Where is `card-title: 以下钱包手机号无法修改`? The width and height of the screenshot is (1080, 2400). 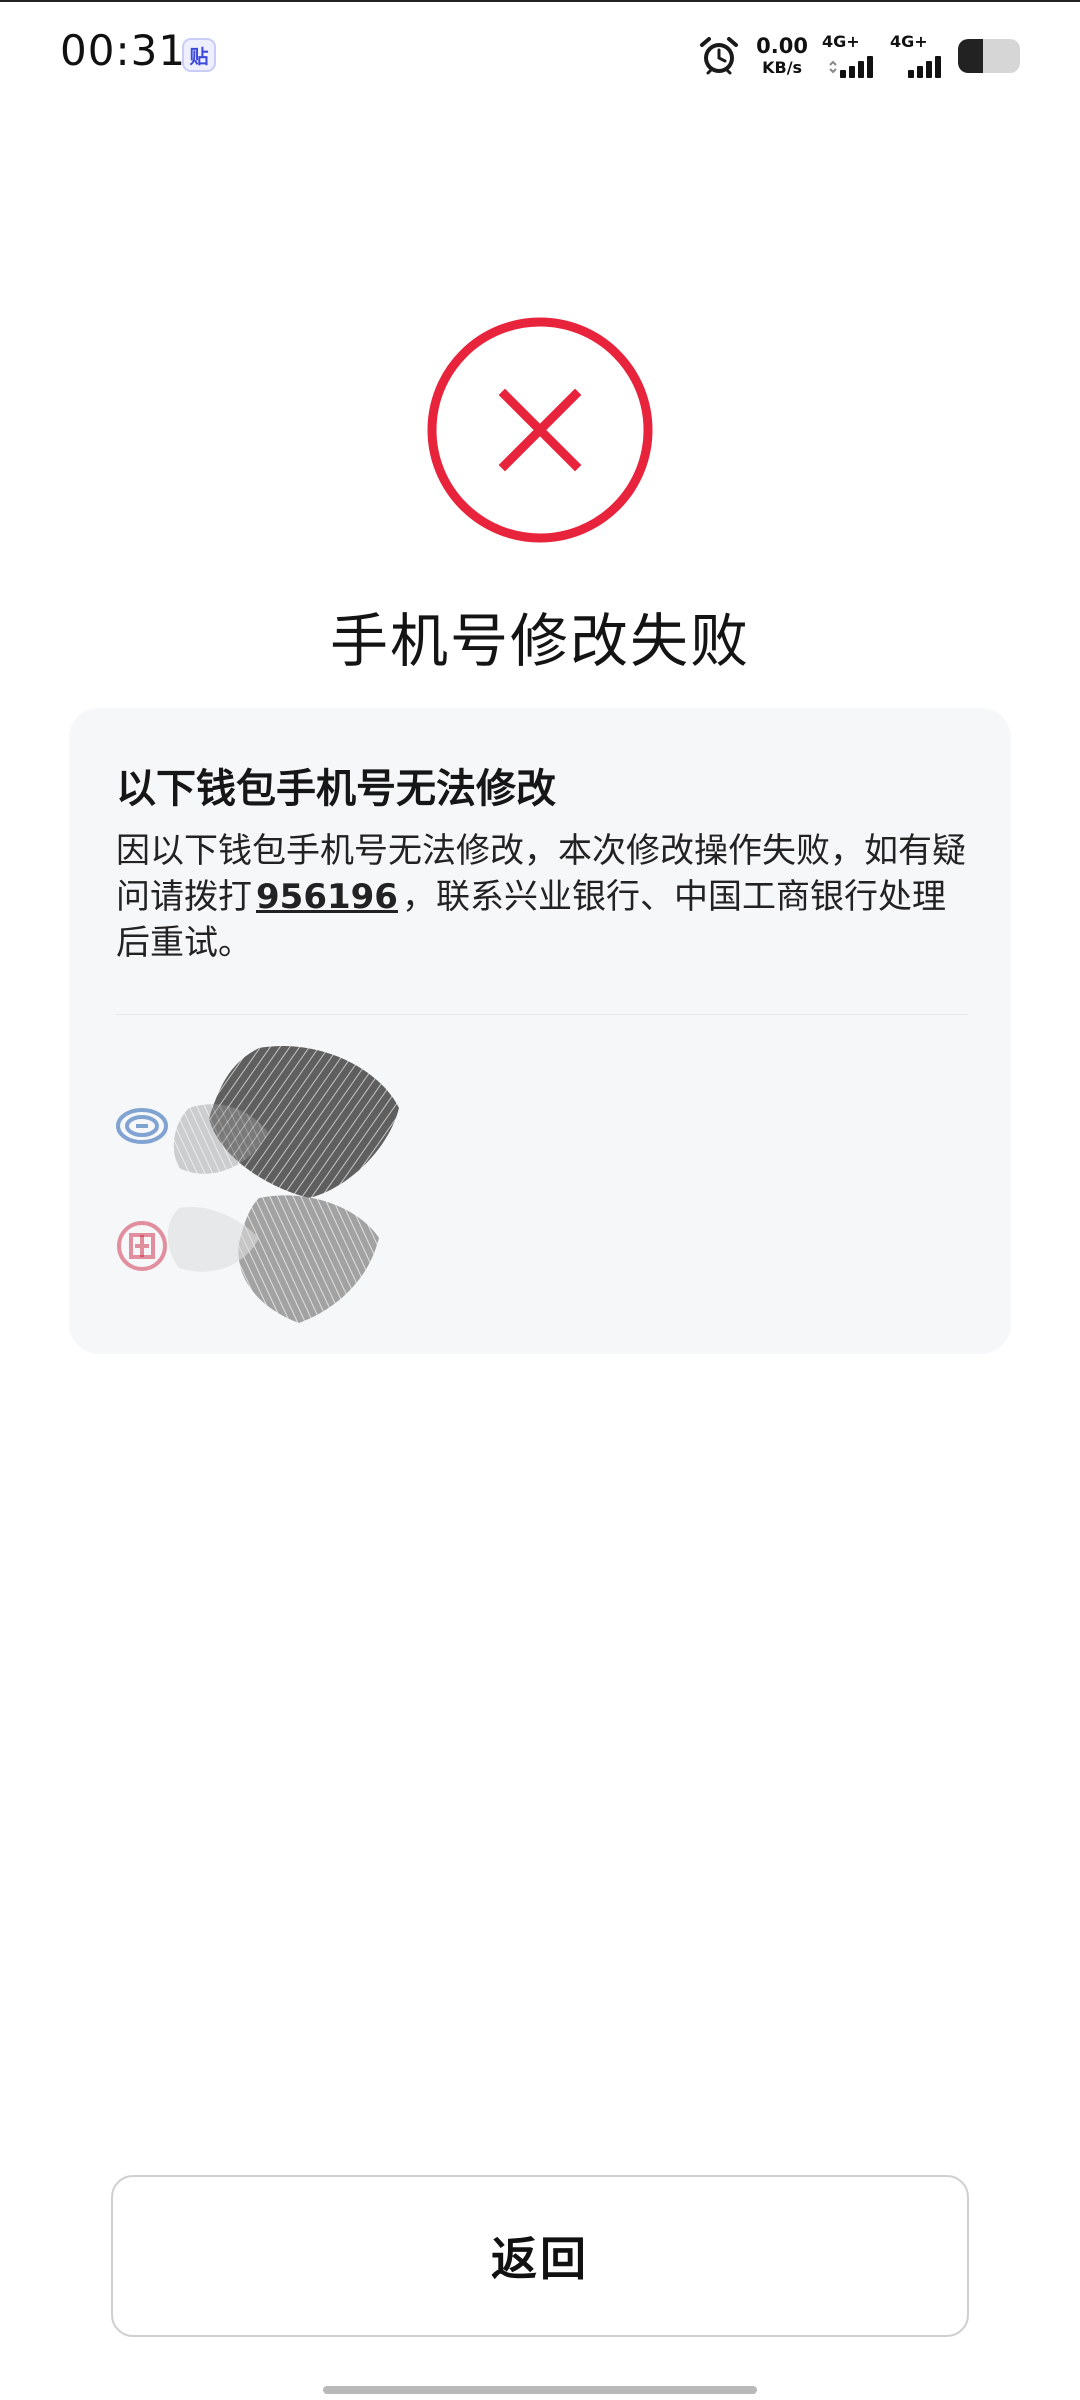
card-title: 以下钱包手机号无法修改 is located at coordinates (336, 789).